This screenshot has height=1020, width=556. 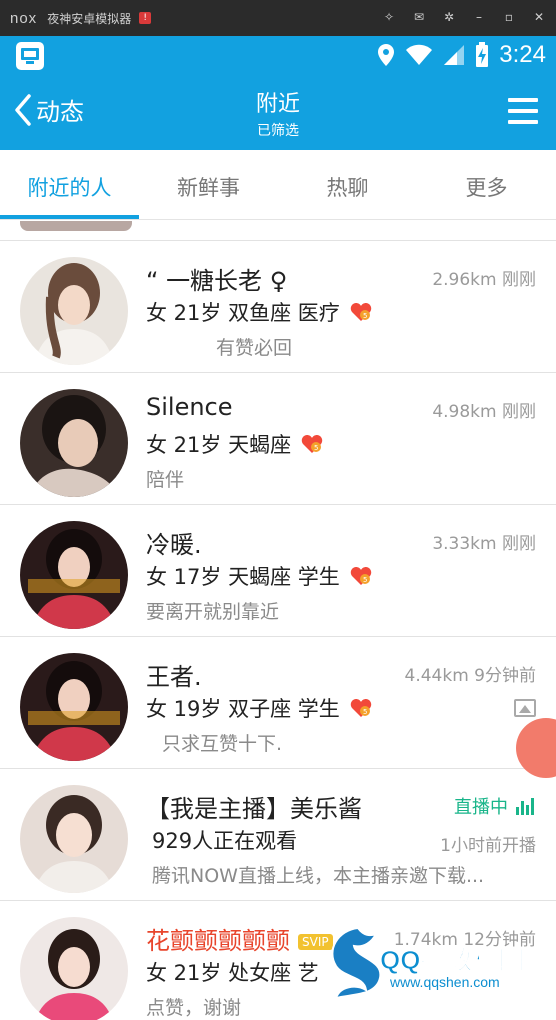 I want to click on stream-start-time: 1小时前开播, so click(x=488, y=846).